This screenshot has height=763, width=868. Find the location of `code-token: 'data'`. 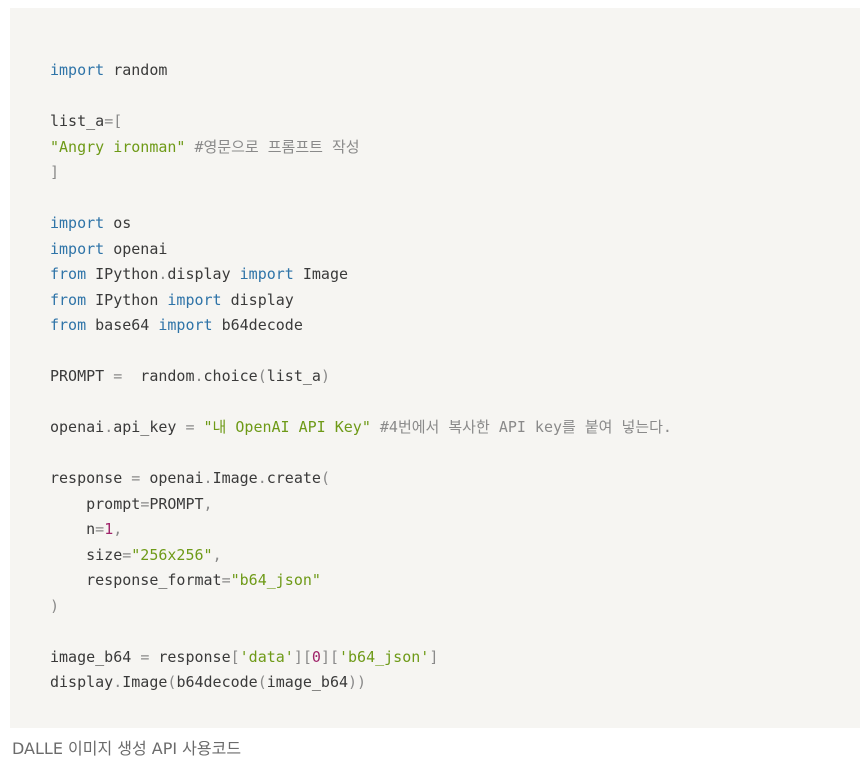

code-token: 'data' is located at coordinates (266, 656).